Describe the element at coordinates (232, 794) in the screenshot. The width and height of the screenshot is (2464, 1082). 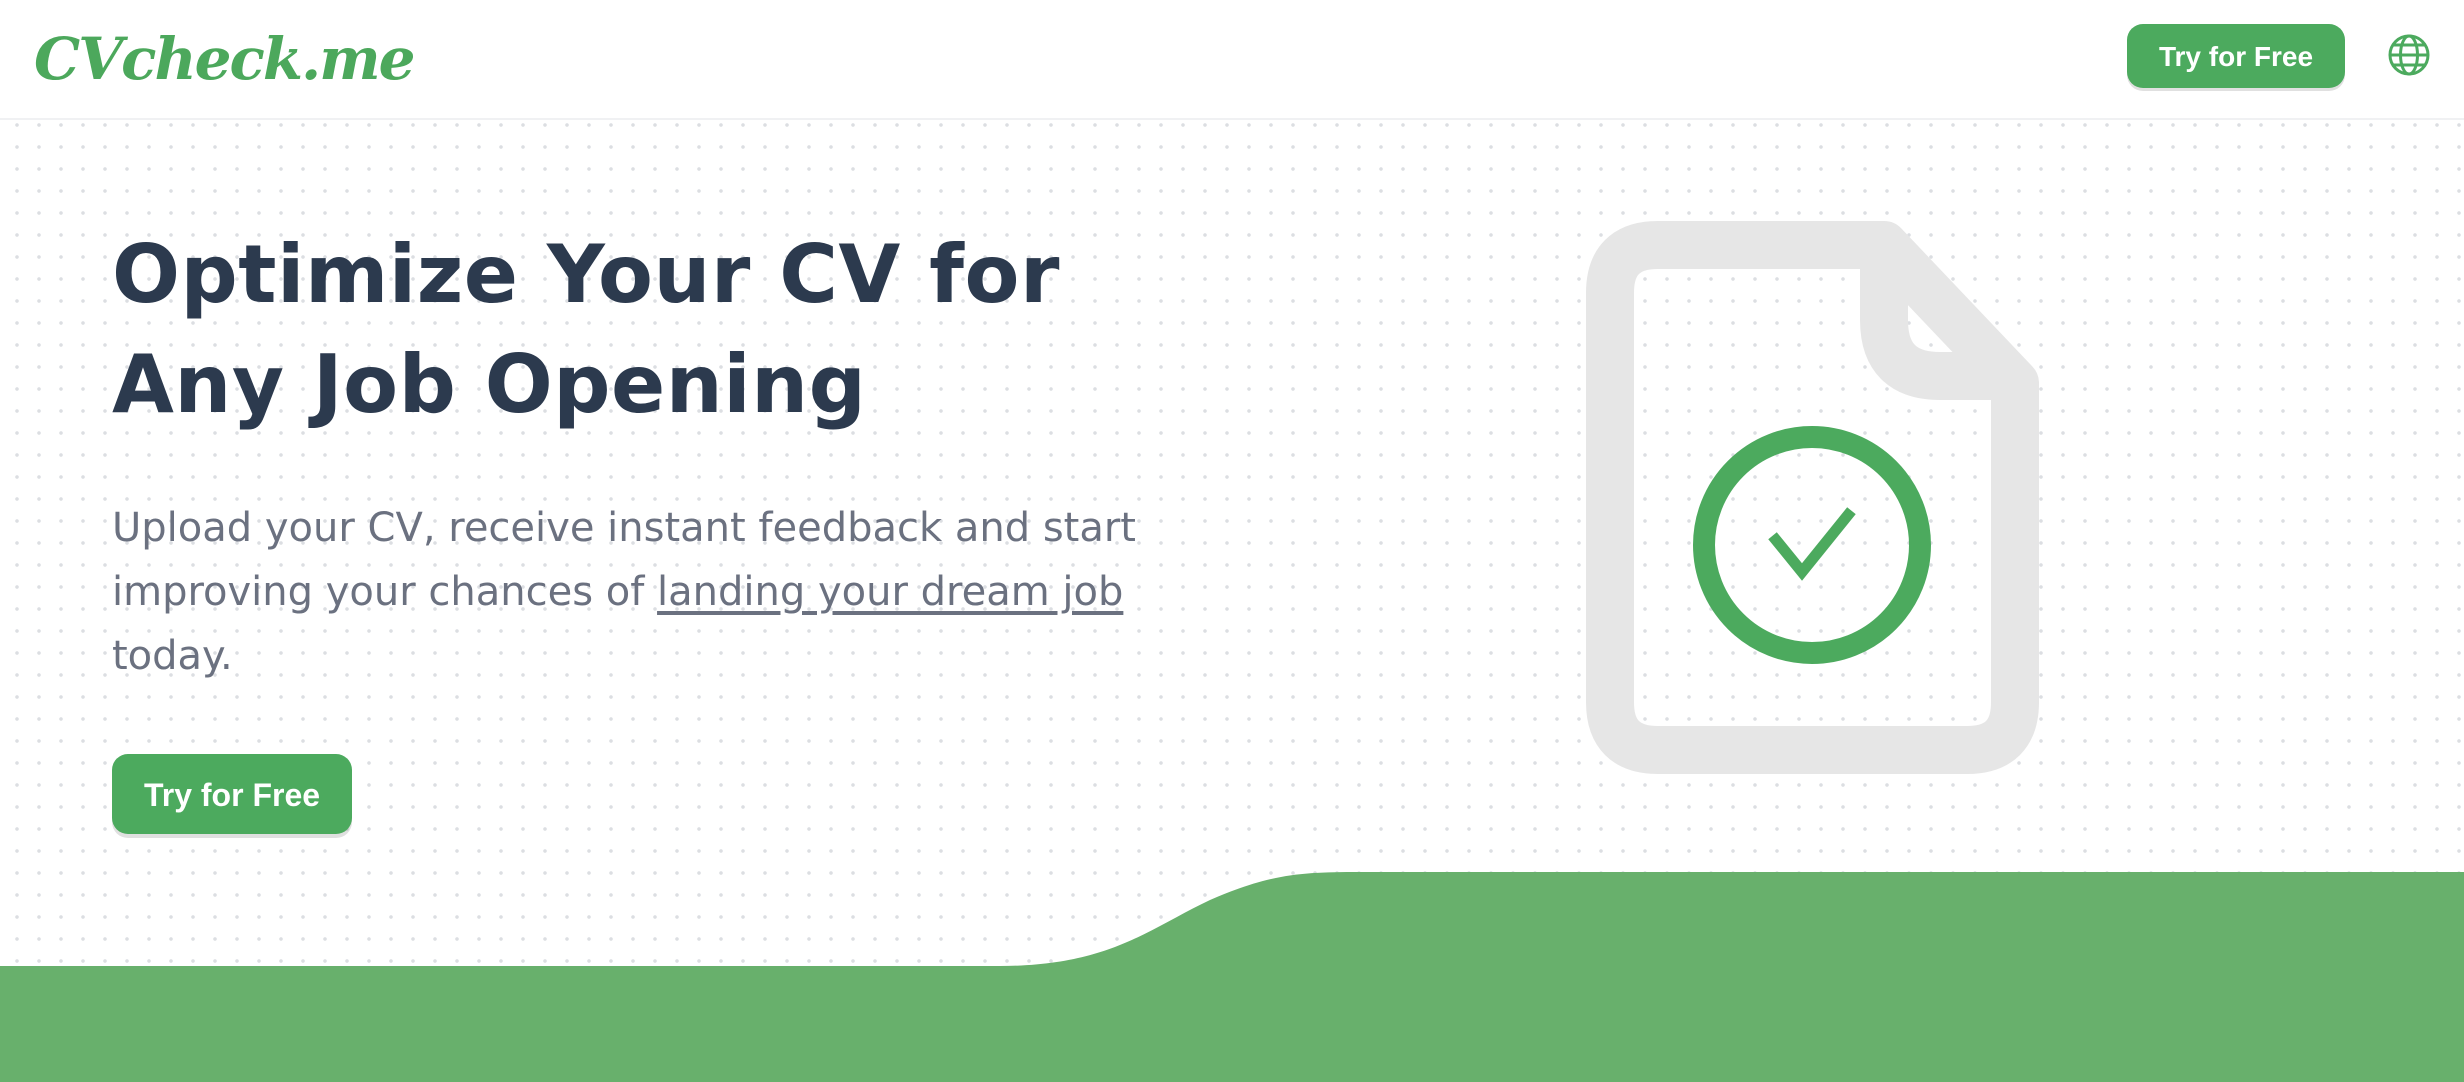
I see `hero-try-for-free-button: Try for Free` at that location.